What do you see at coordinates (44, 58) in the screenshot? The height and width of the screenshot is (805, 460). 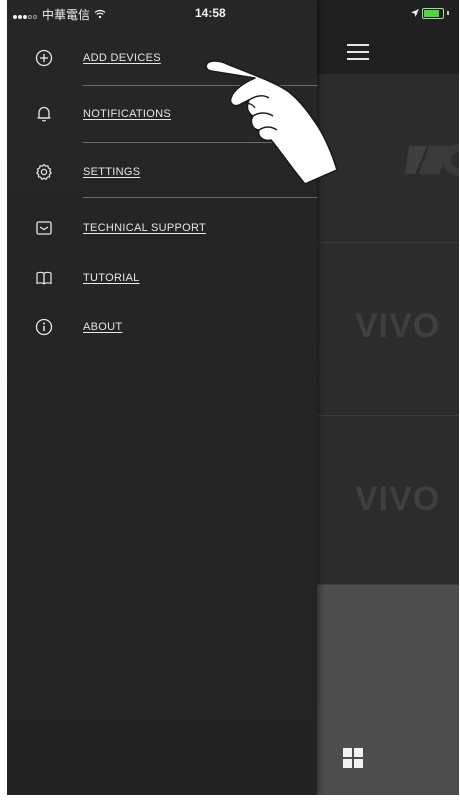 I see `plus-circle-icon` at bounding box center [44, 58].